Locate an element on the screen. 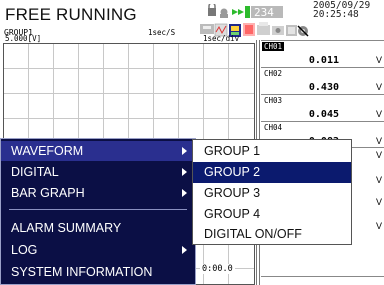  menu-item-bar-graph: BAR GRAPH is located at coordinates (98, 193).